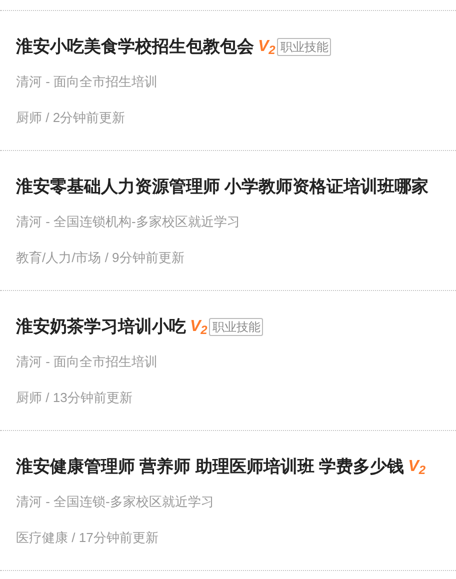  What do you see at coordinates (115, 502) in the screenshot?
I see `location-text: 清河 - 全国连锁-多家校区就近学习` at bounding box center [115, 502].